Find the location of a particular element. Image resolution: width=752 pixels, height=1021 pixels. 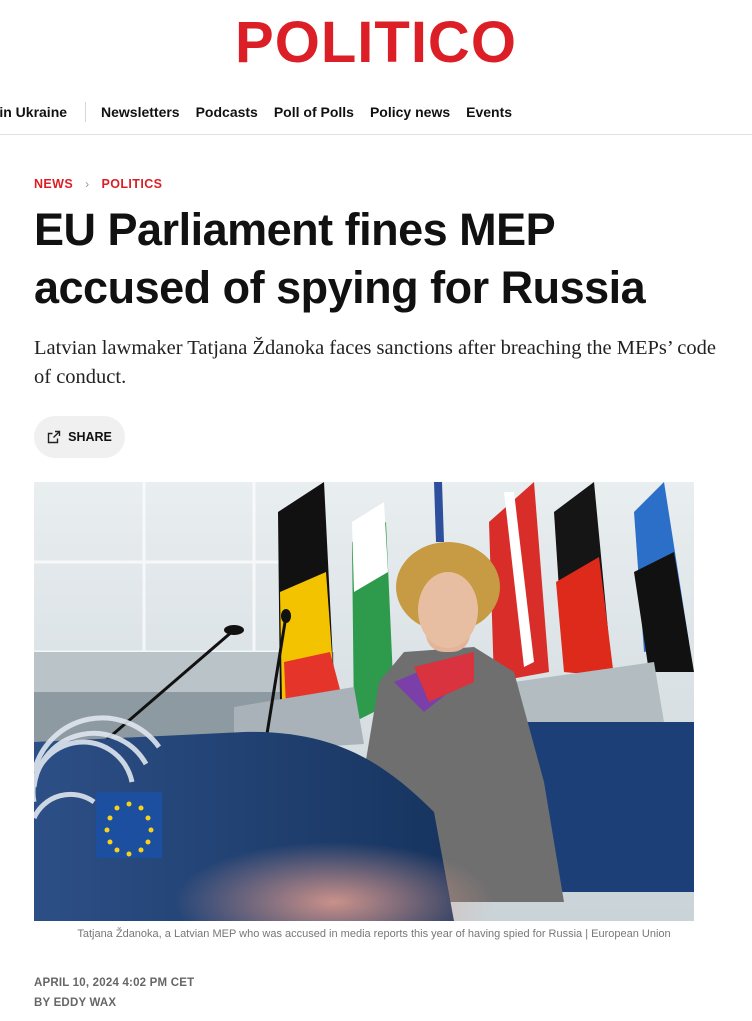

breadcrumb: NEWS › POLITICS is located at coordinates (98, 184).